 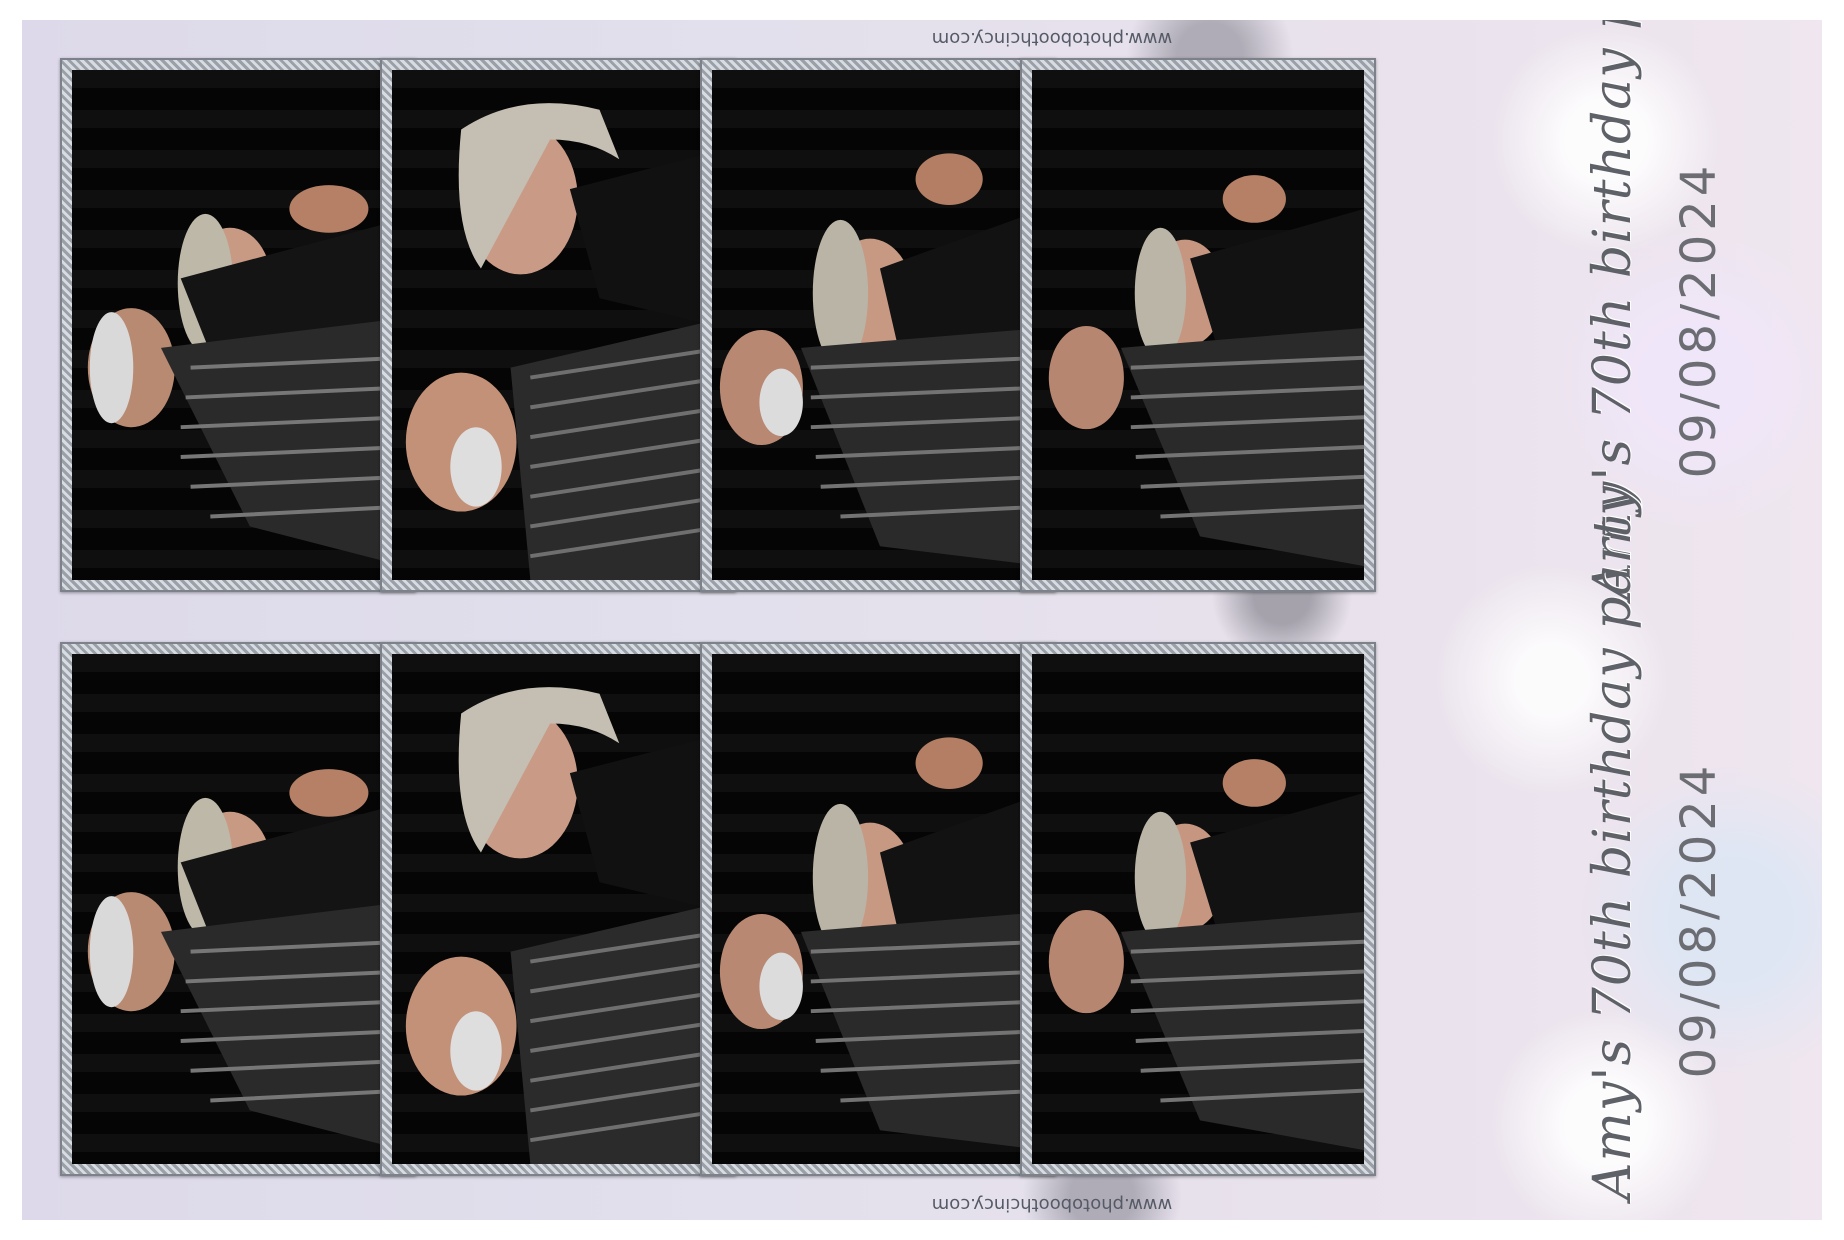 What do you see at coordinates (1052, 1204) in the screenshot?
I see `watermark-bottom: www.photoboothcincy.com` at bounding box center [1052, 1204].